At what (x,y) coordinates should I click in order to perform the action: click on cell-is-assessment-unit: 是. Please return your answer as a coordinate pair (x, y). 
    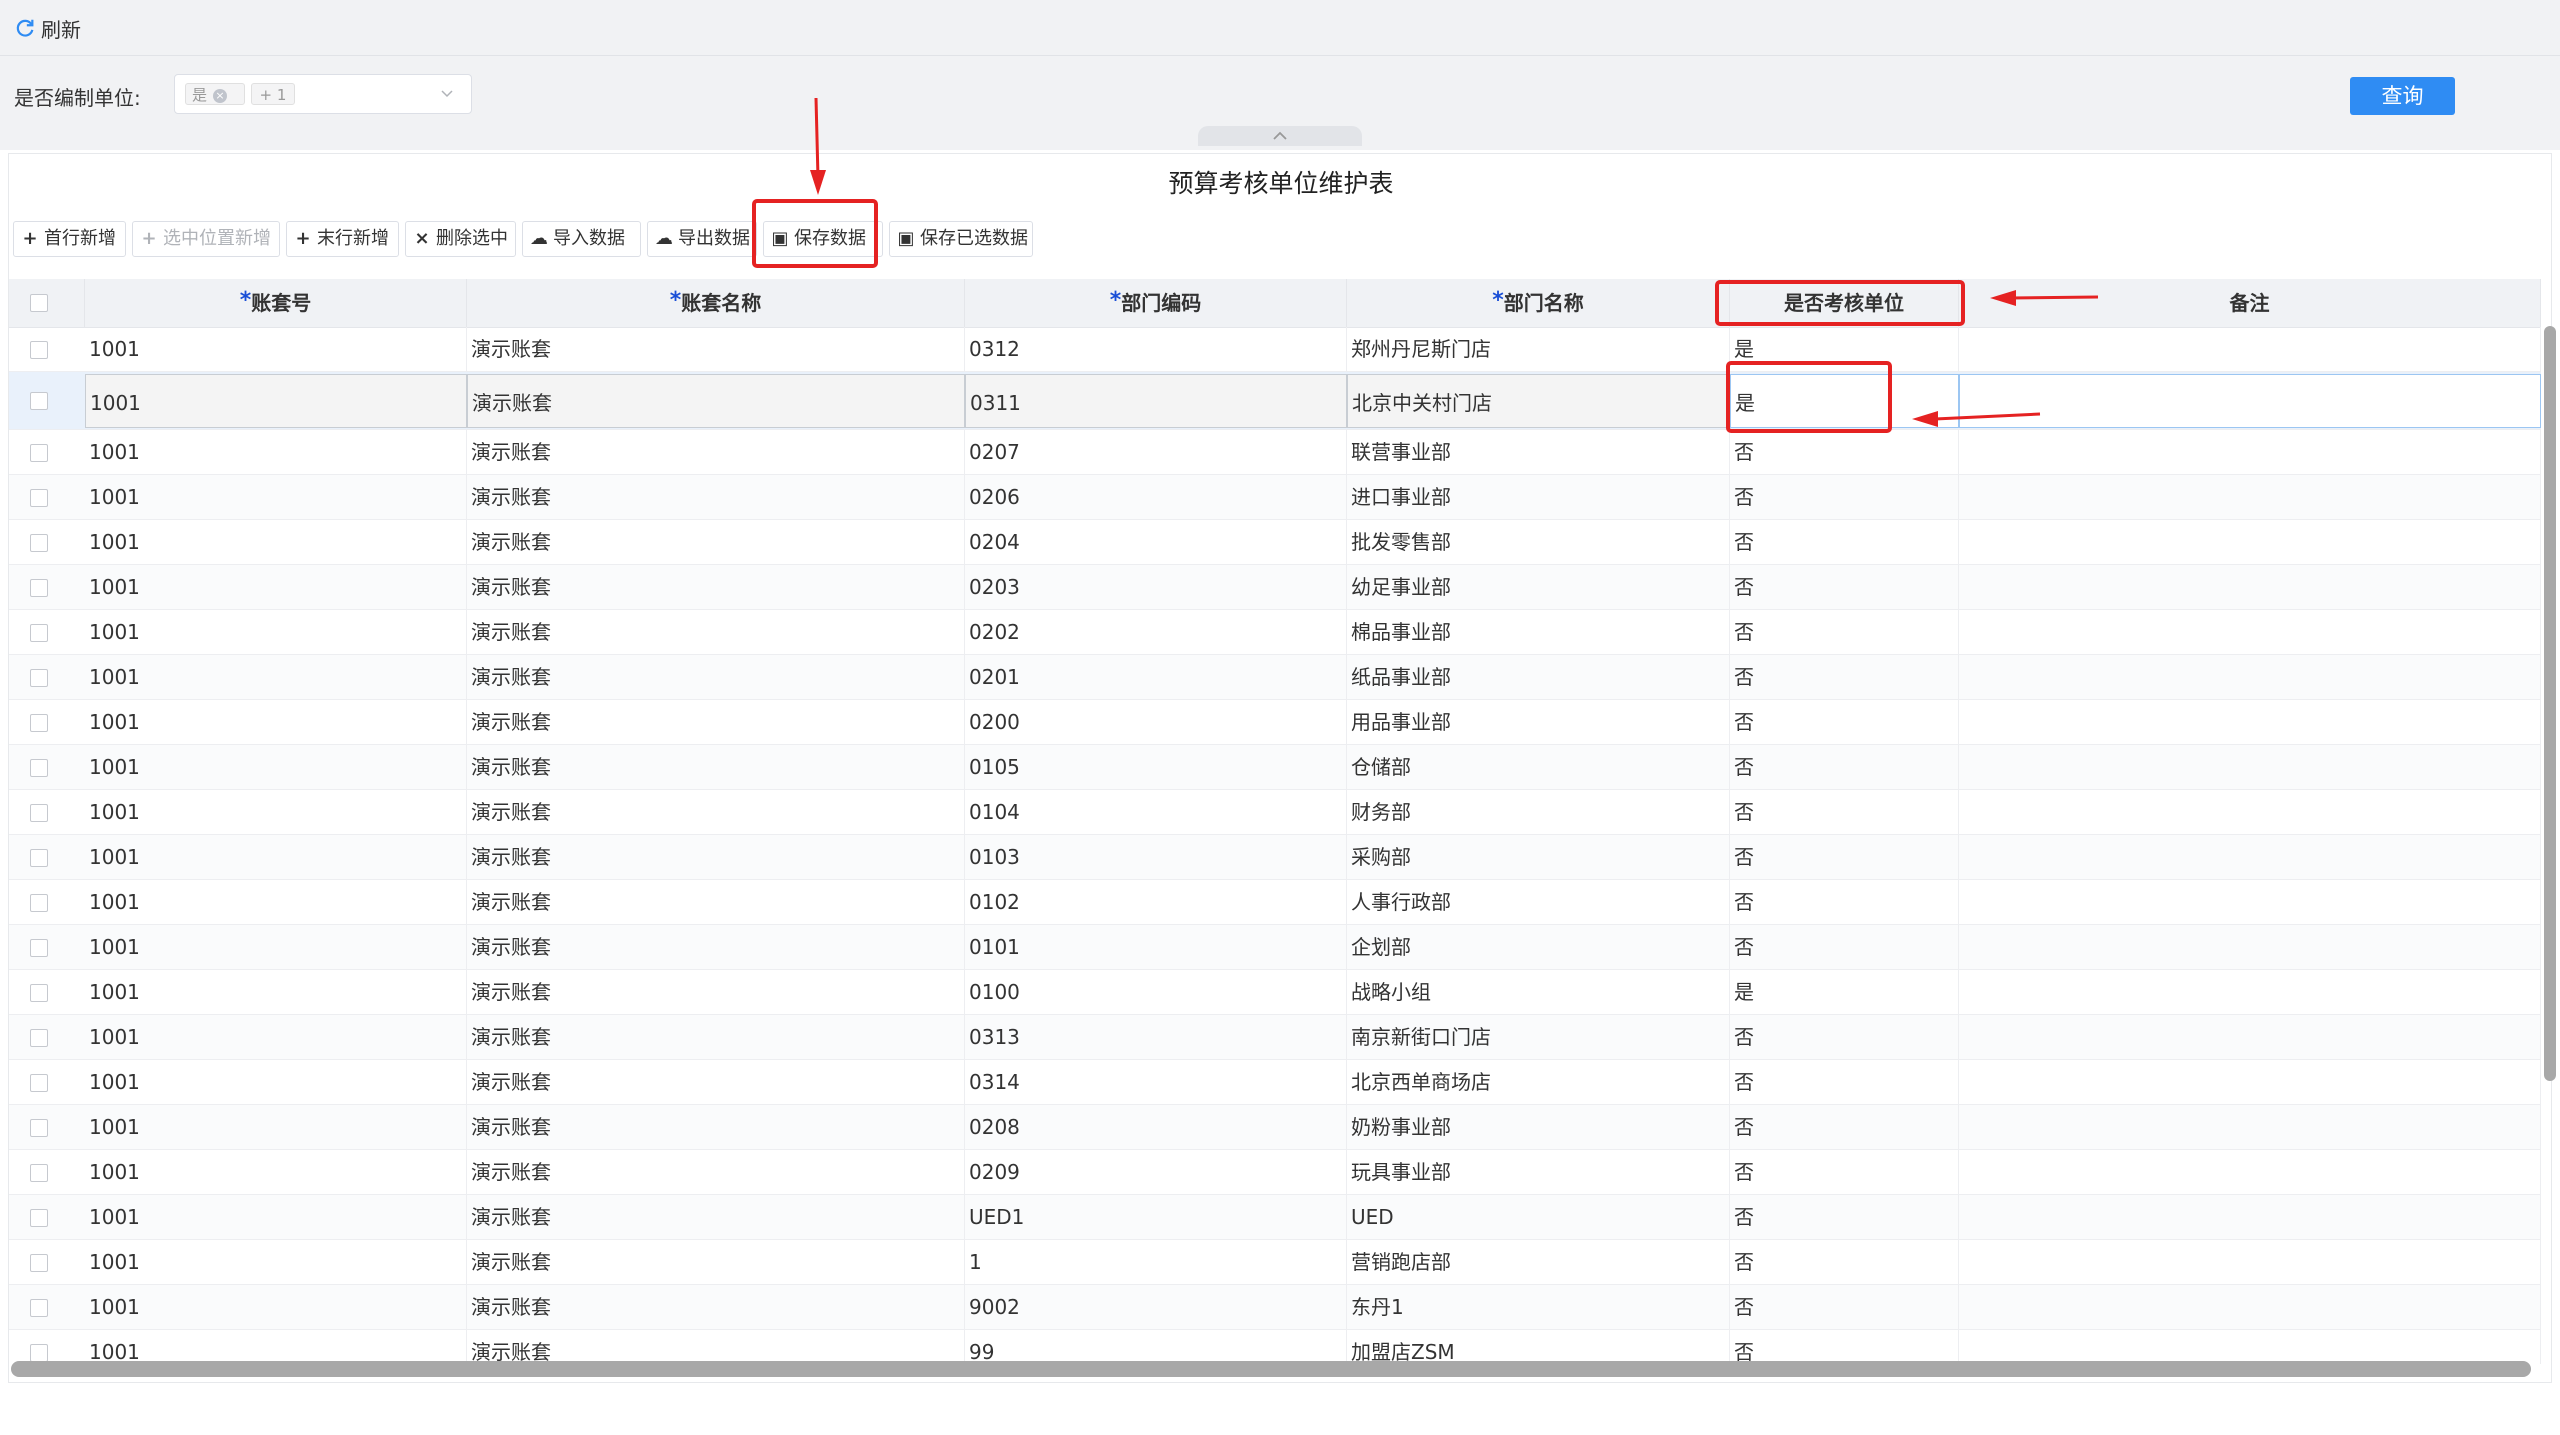
    Looking at the image, I should click on (1844, 401).